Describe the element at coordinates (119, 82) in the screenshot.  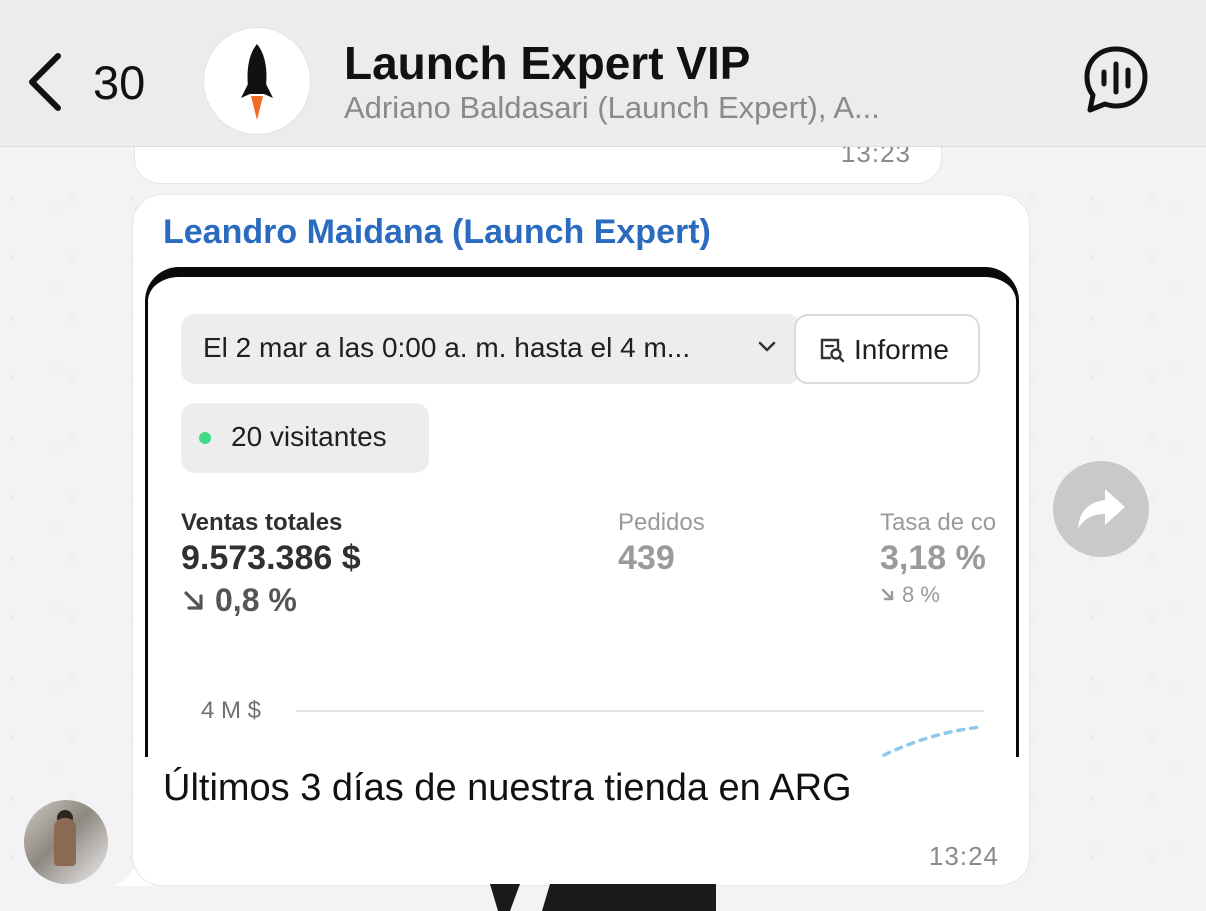
I see `unread-count: 30` at that location.